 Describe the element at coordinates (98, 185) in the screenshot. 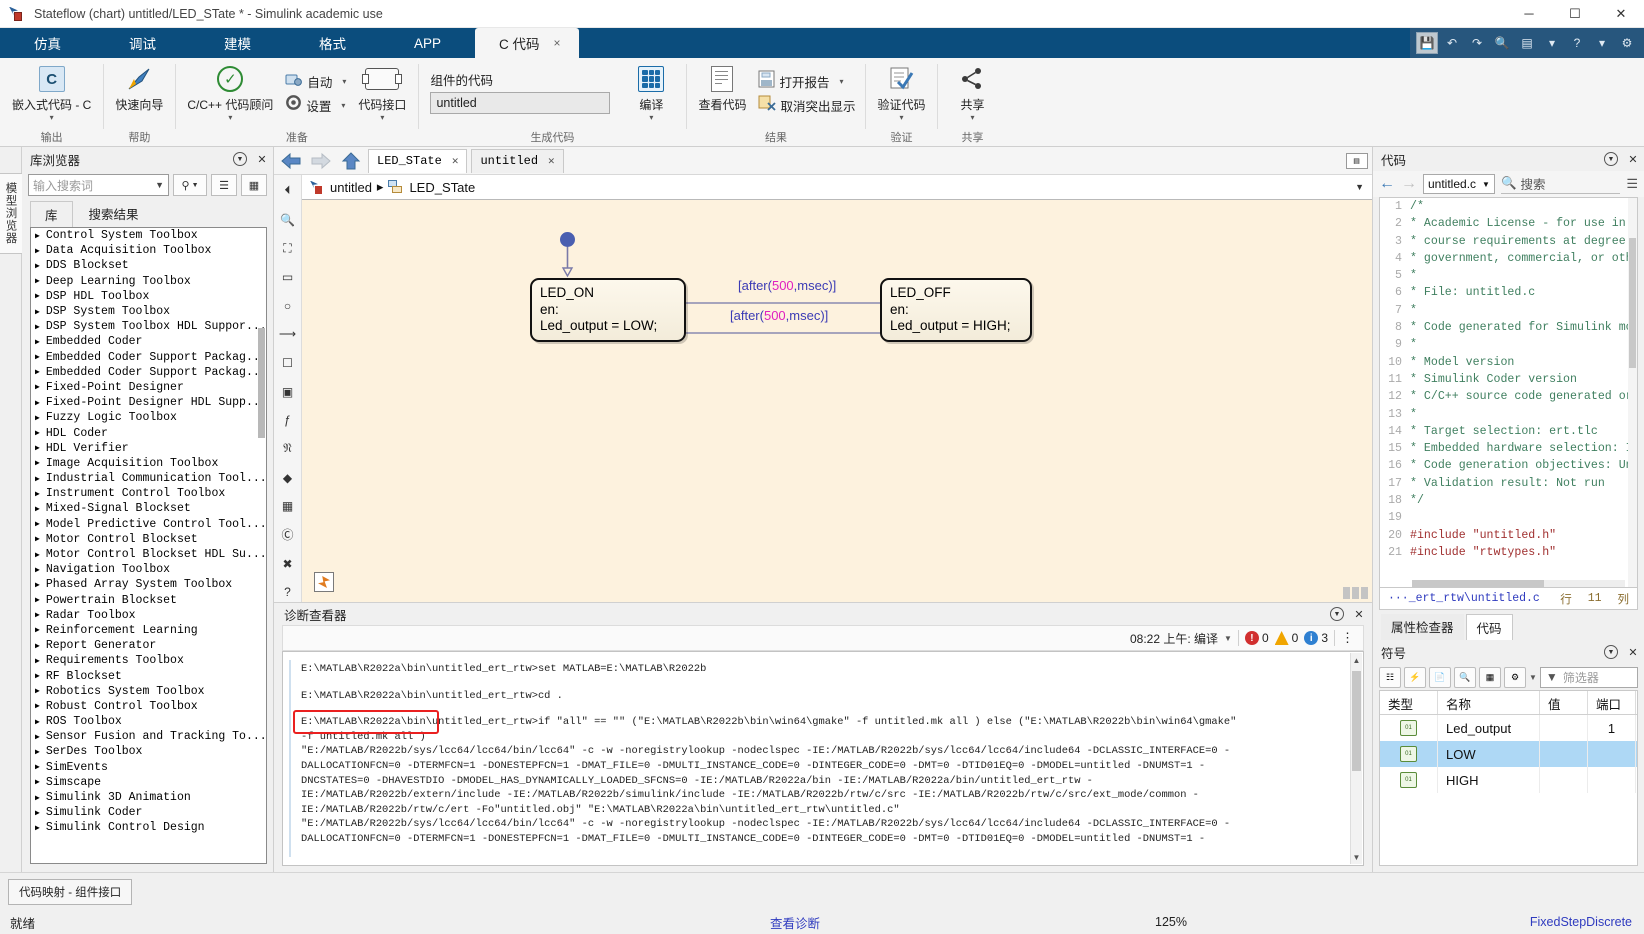

I see `library-search-input: 输入搜索词 ▼` at that location.